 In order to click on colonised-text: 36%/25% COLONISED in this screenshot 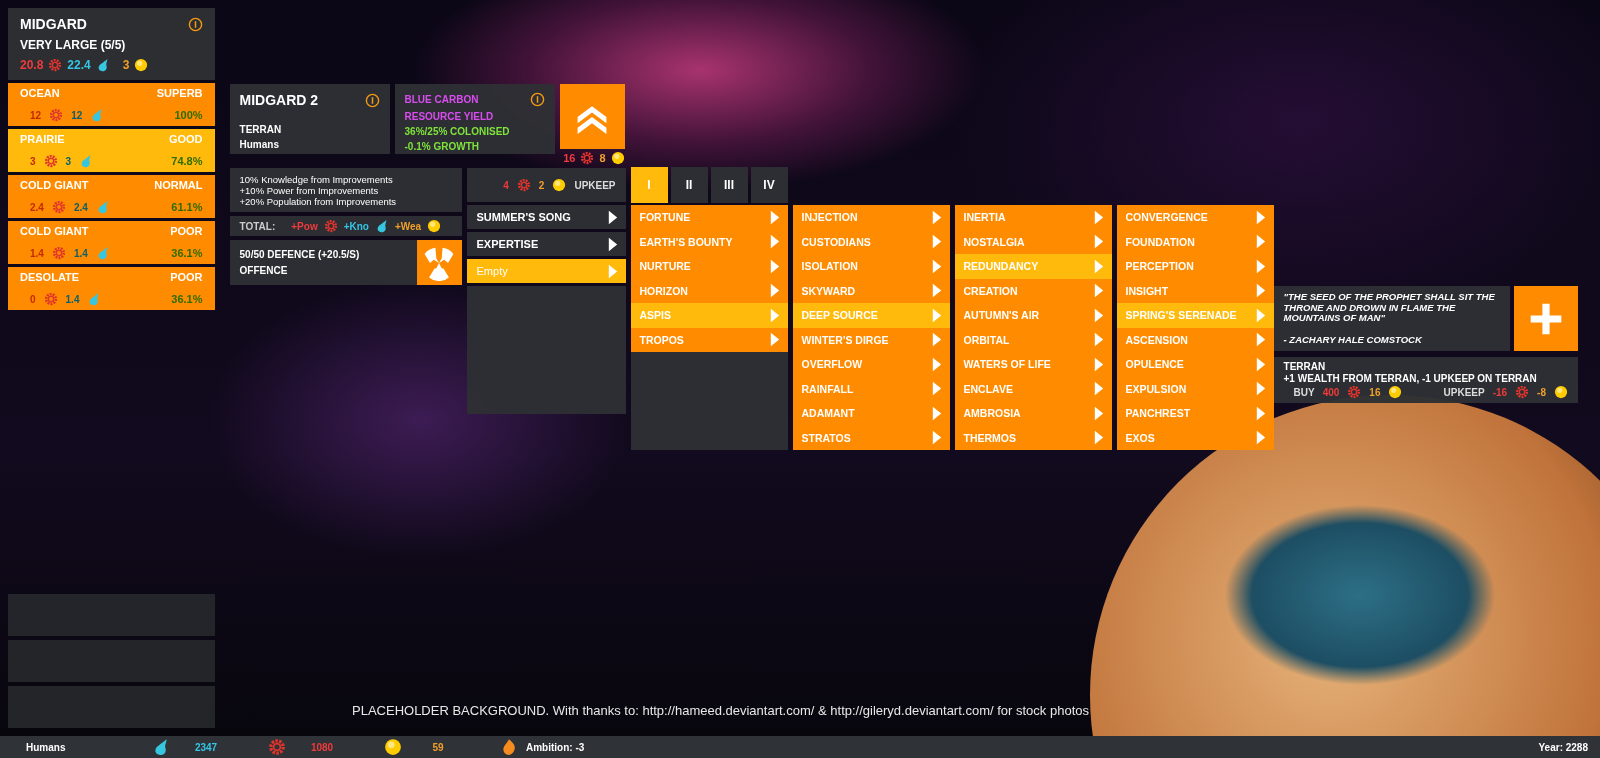, I will do `click(457, 131)`.